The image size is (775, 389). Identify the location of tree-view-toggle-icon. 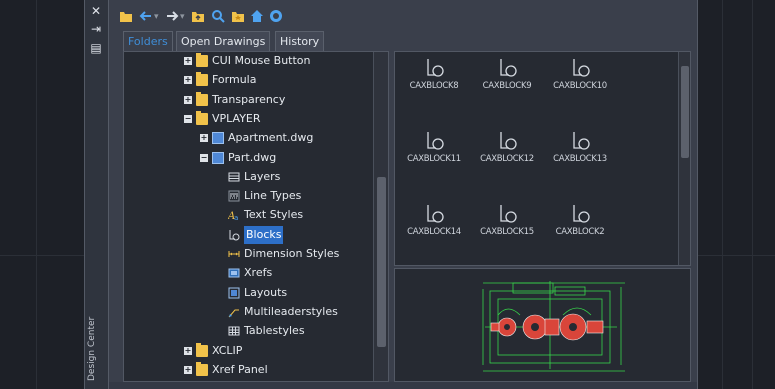
(276, 16).